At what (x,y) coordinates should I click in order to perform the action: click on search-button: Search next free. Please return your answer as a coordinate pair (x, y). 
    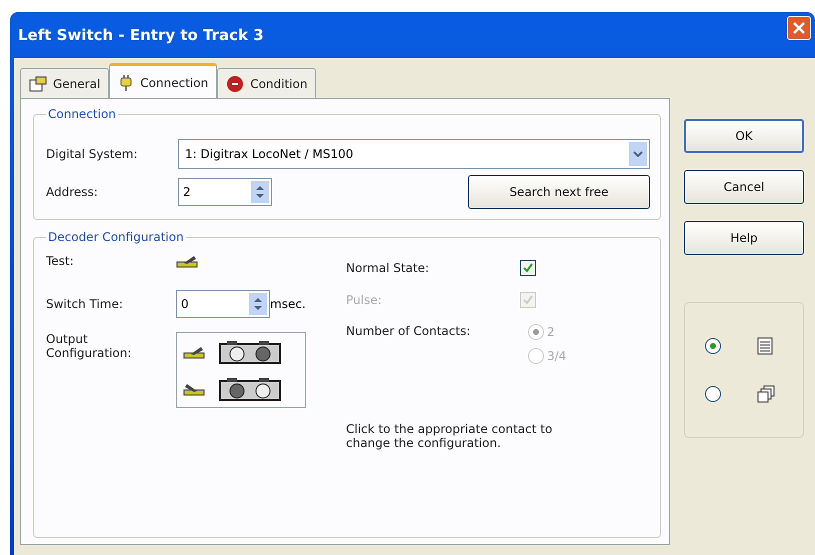
    Looking at the image, I should click on (559, 192).